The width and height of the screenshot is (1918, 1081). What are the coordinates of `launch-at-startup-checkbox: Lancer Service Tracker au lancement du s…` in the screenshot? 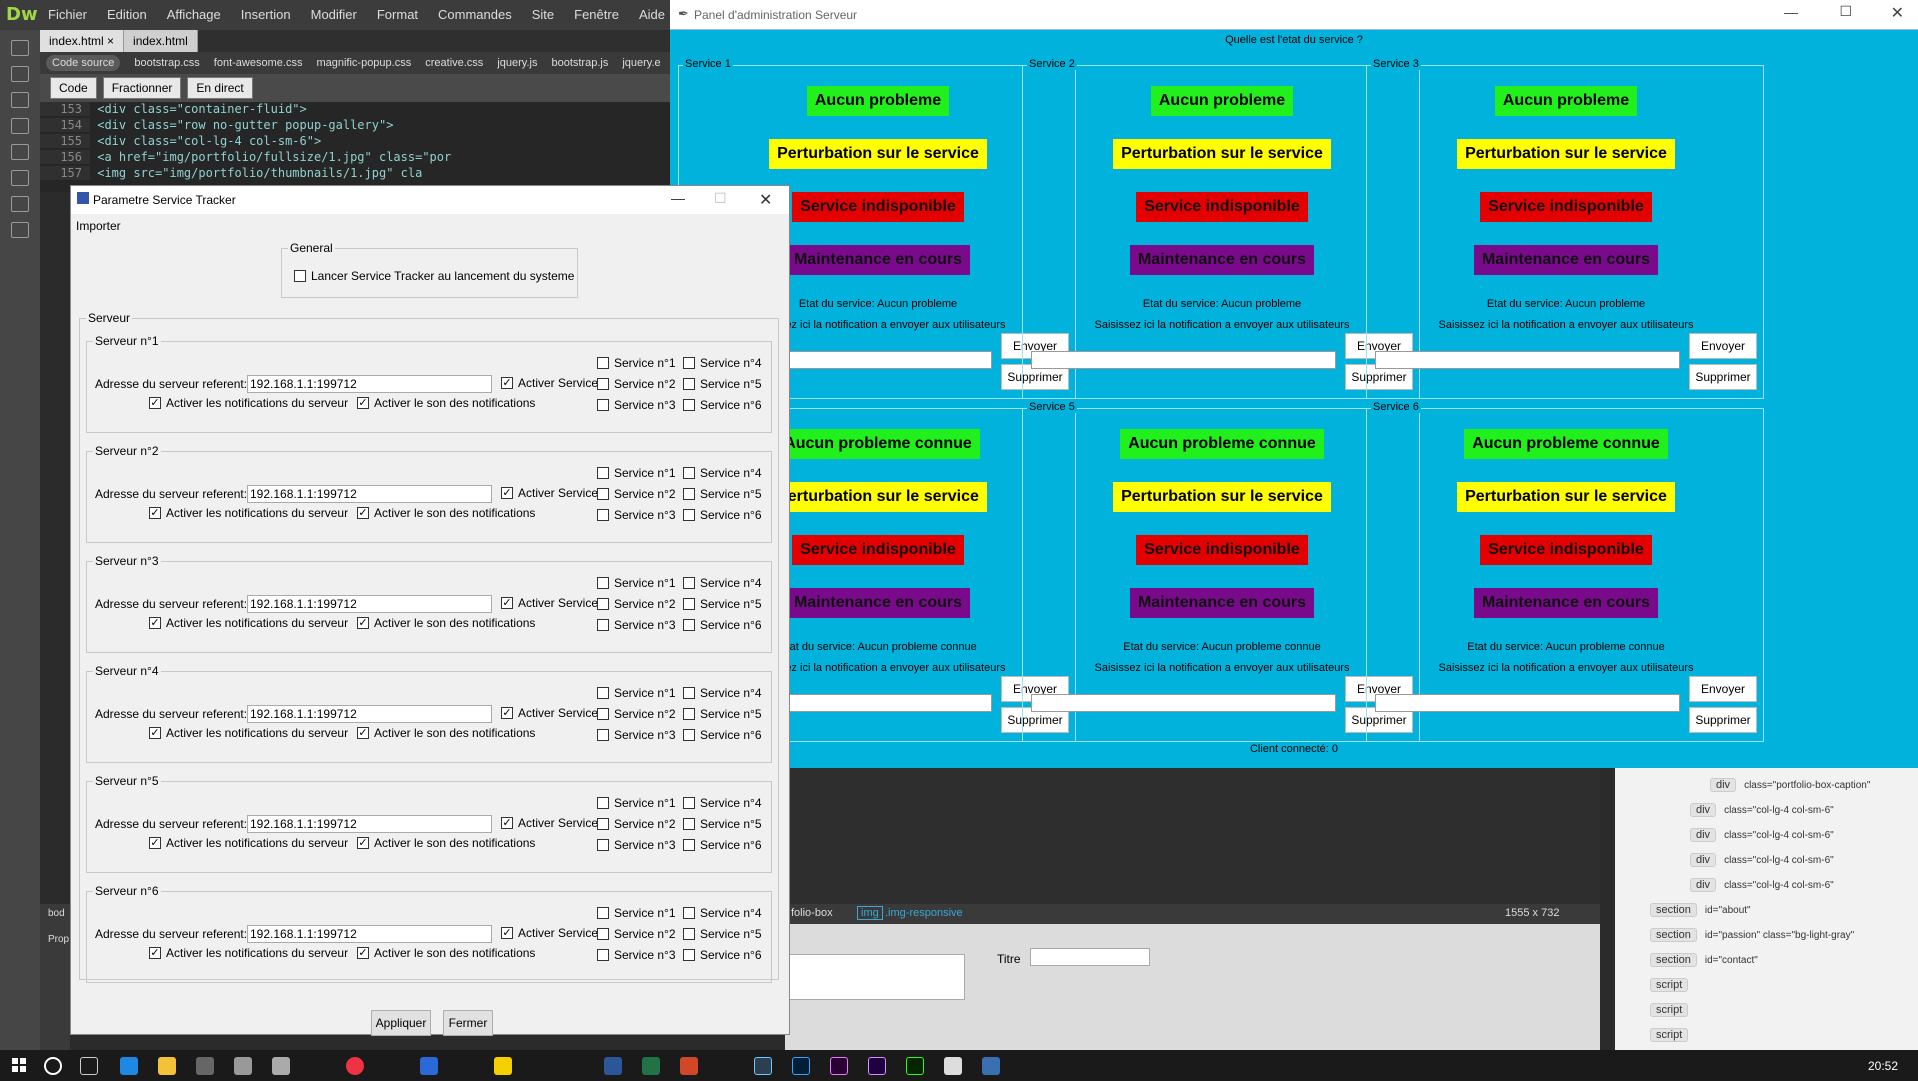 It's located at (434, 276).